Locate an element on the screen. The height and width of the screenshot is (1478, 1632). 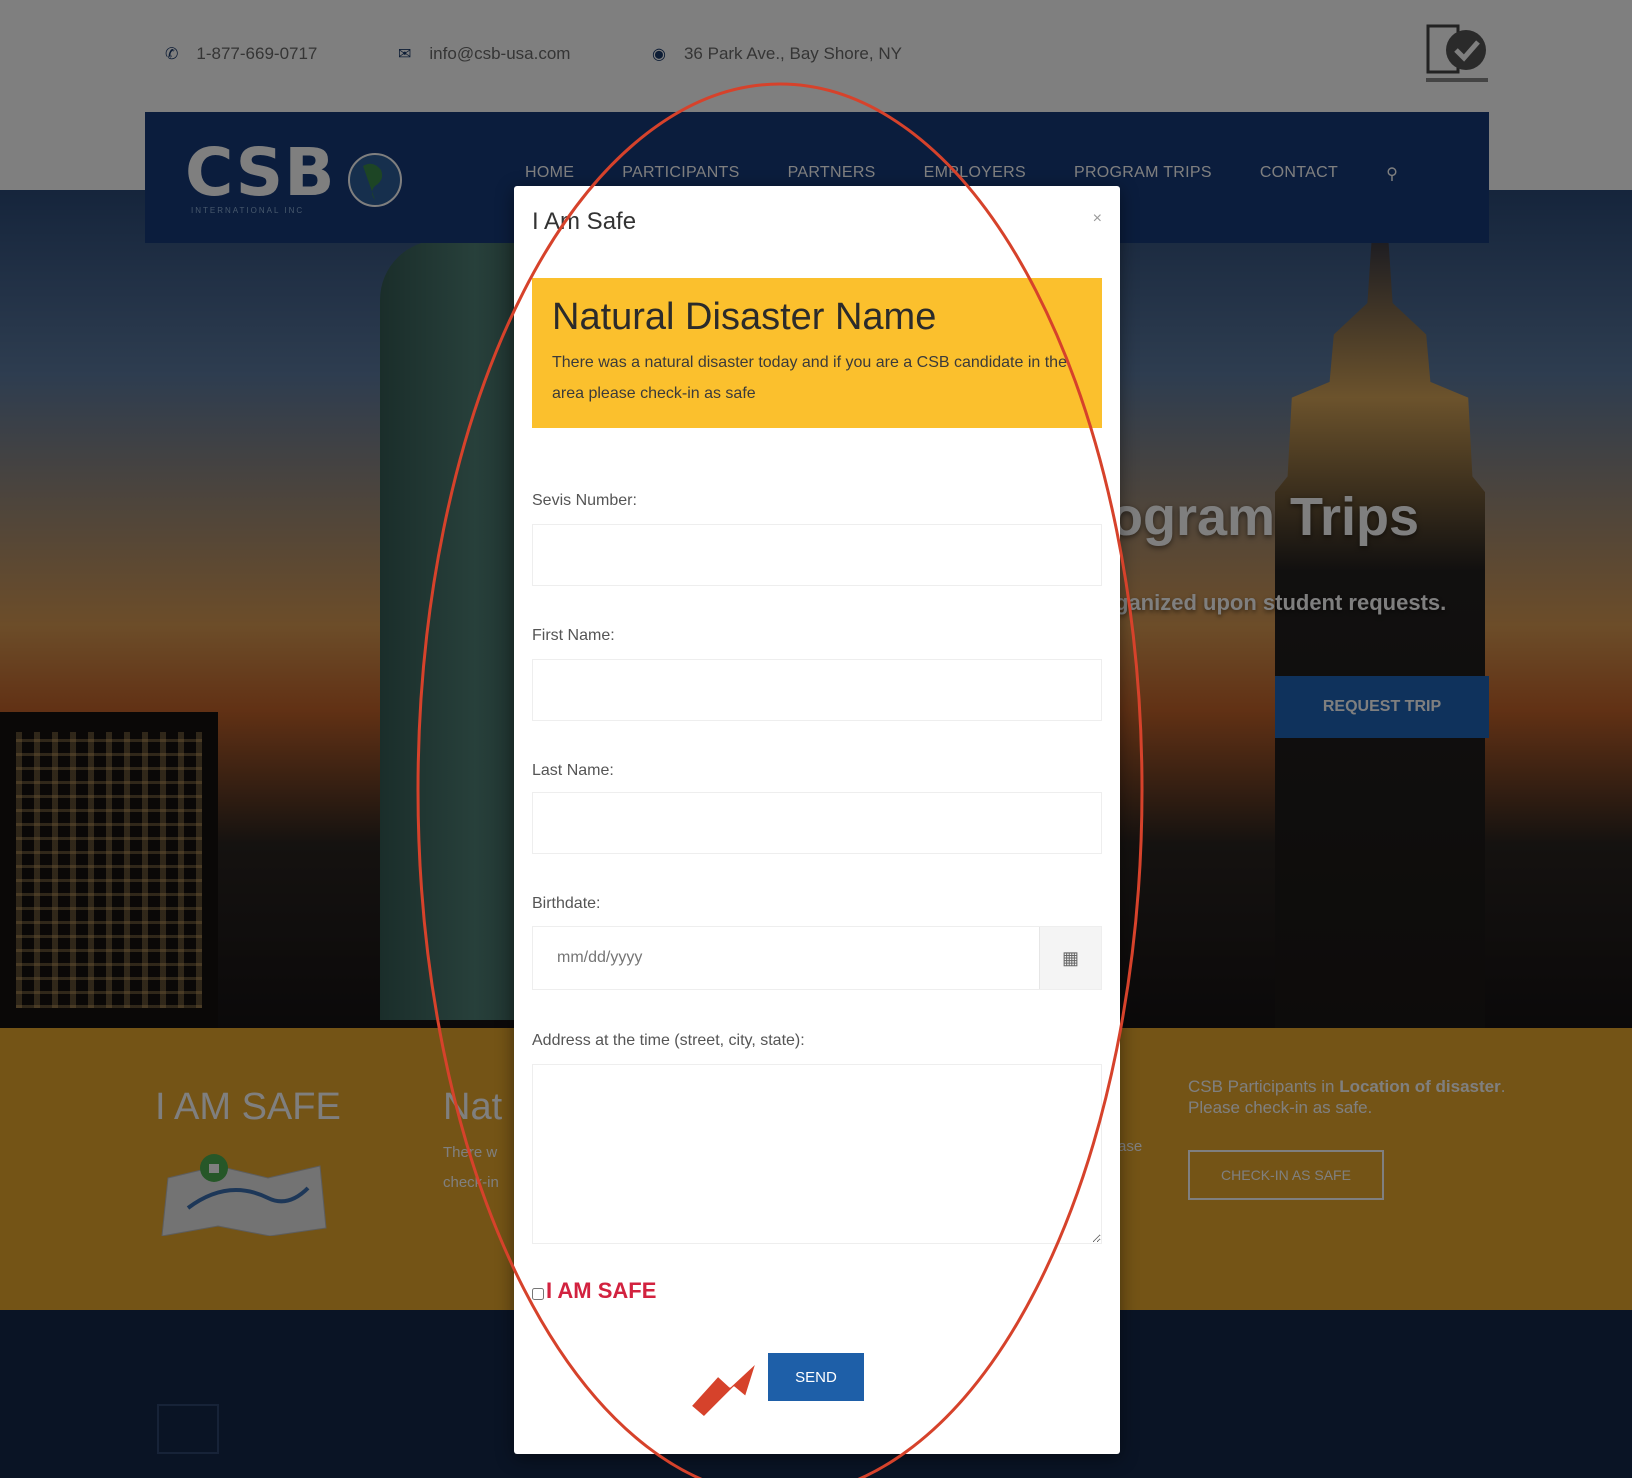
birthdate-label: Birthdate: is located at coordinates (566, 903).